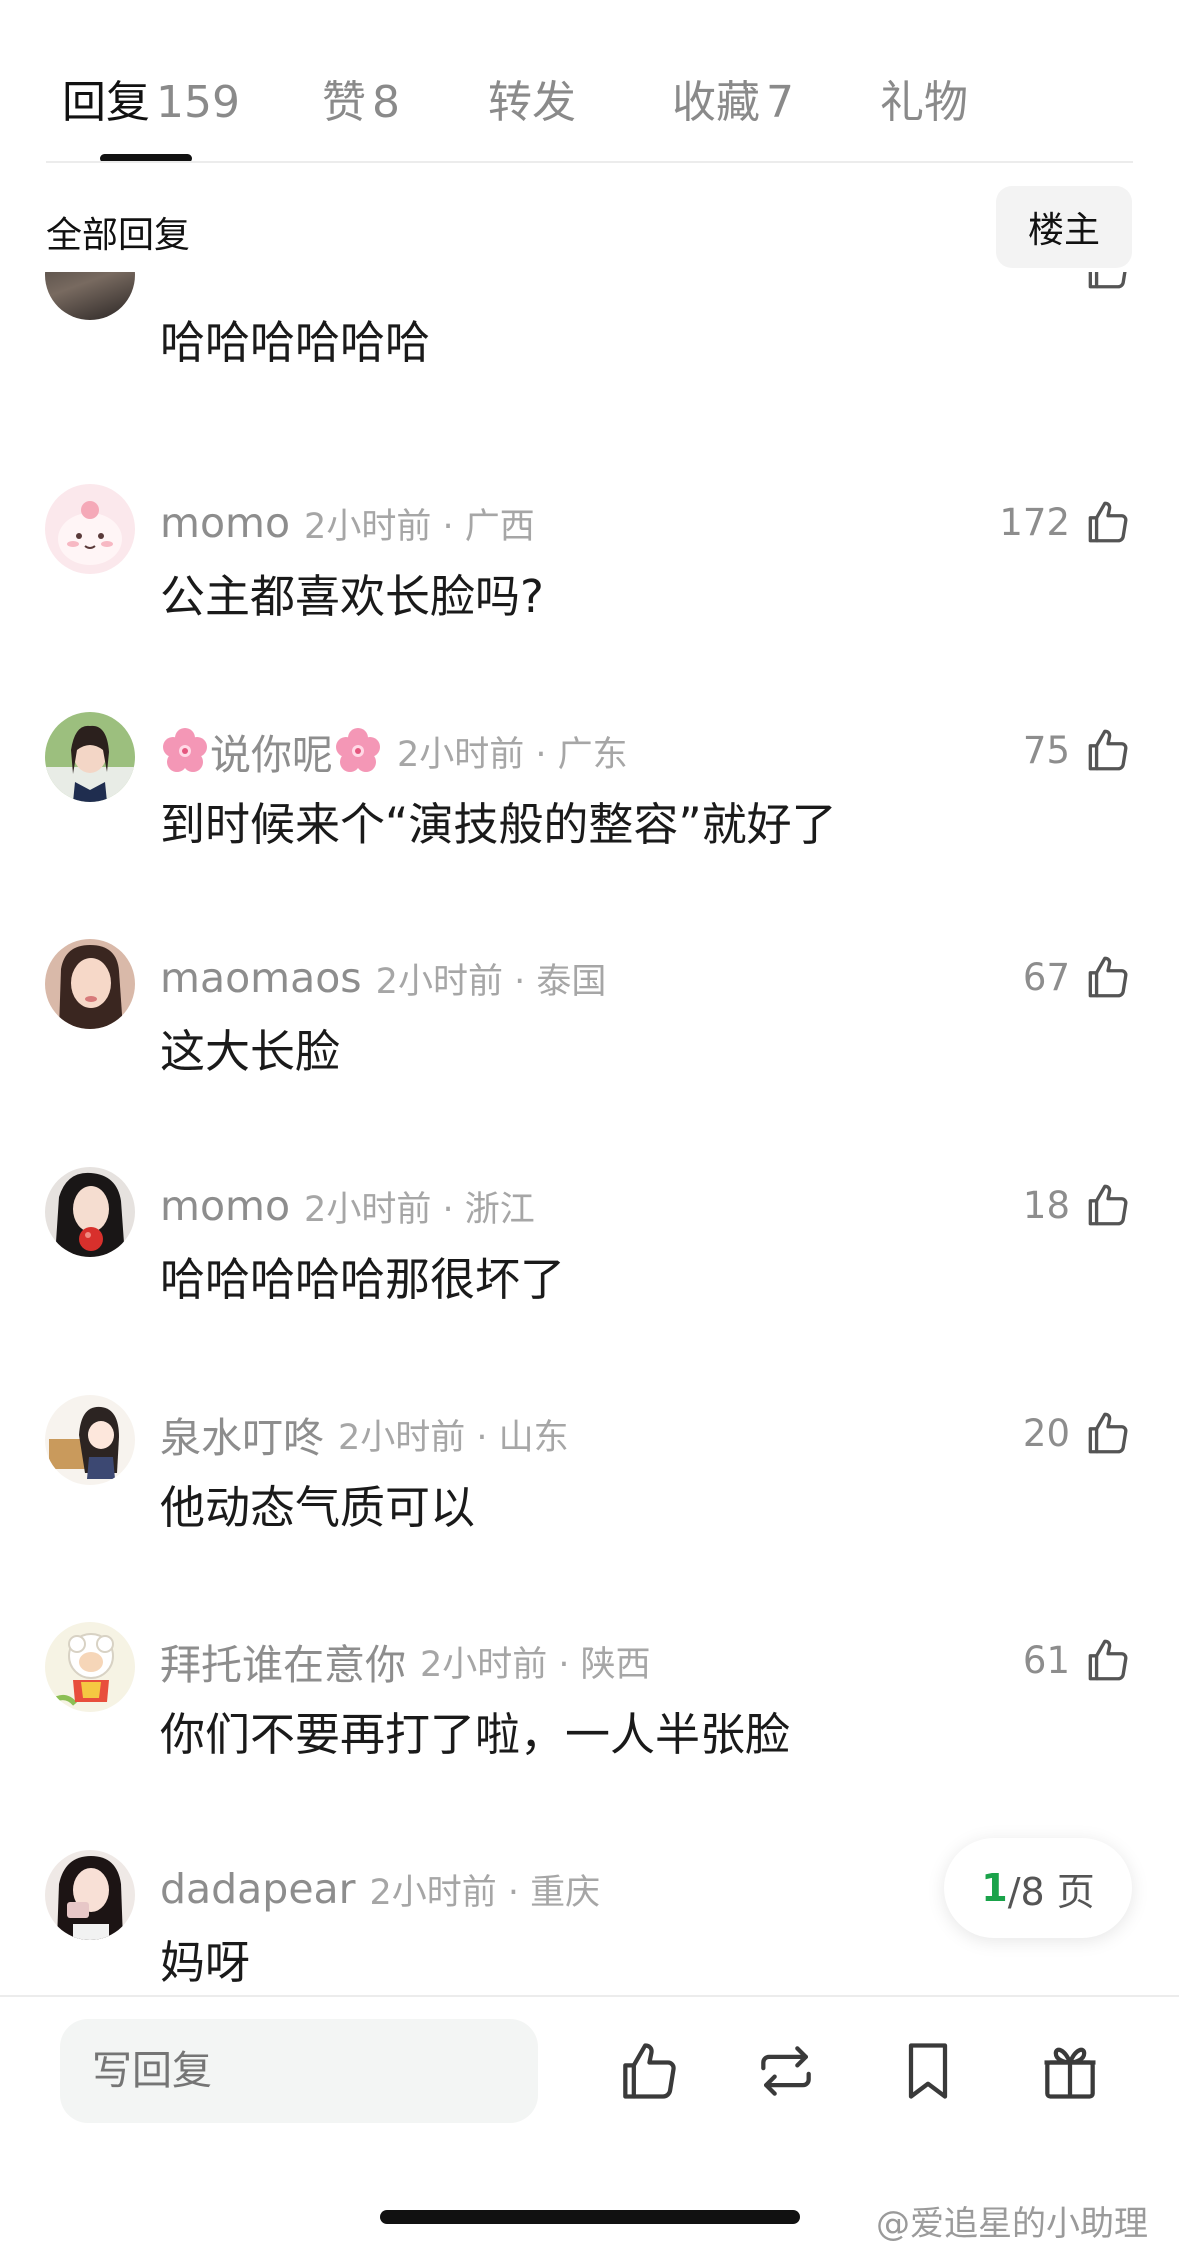 The width and height of the screenshot is (1179, 2250). What do you see at coordinates (344, 102) in the screenshot?
I see `tab-likes-label: 赞` at bounding box center [344, 102].